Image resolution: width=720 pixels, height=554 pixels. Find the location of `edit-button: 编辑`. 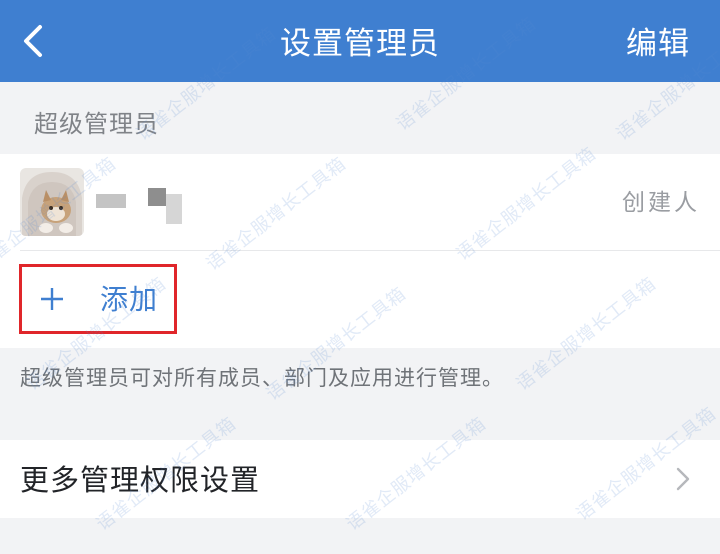

edit-button: 编辑 is located at coordinates (658, 41).